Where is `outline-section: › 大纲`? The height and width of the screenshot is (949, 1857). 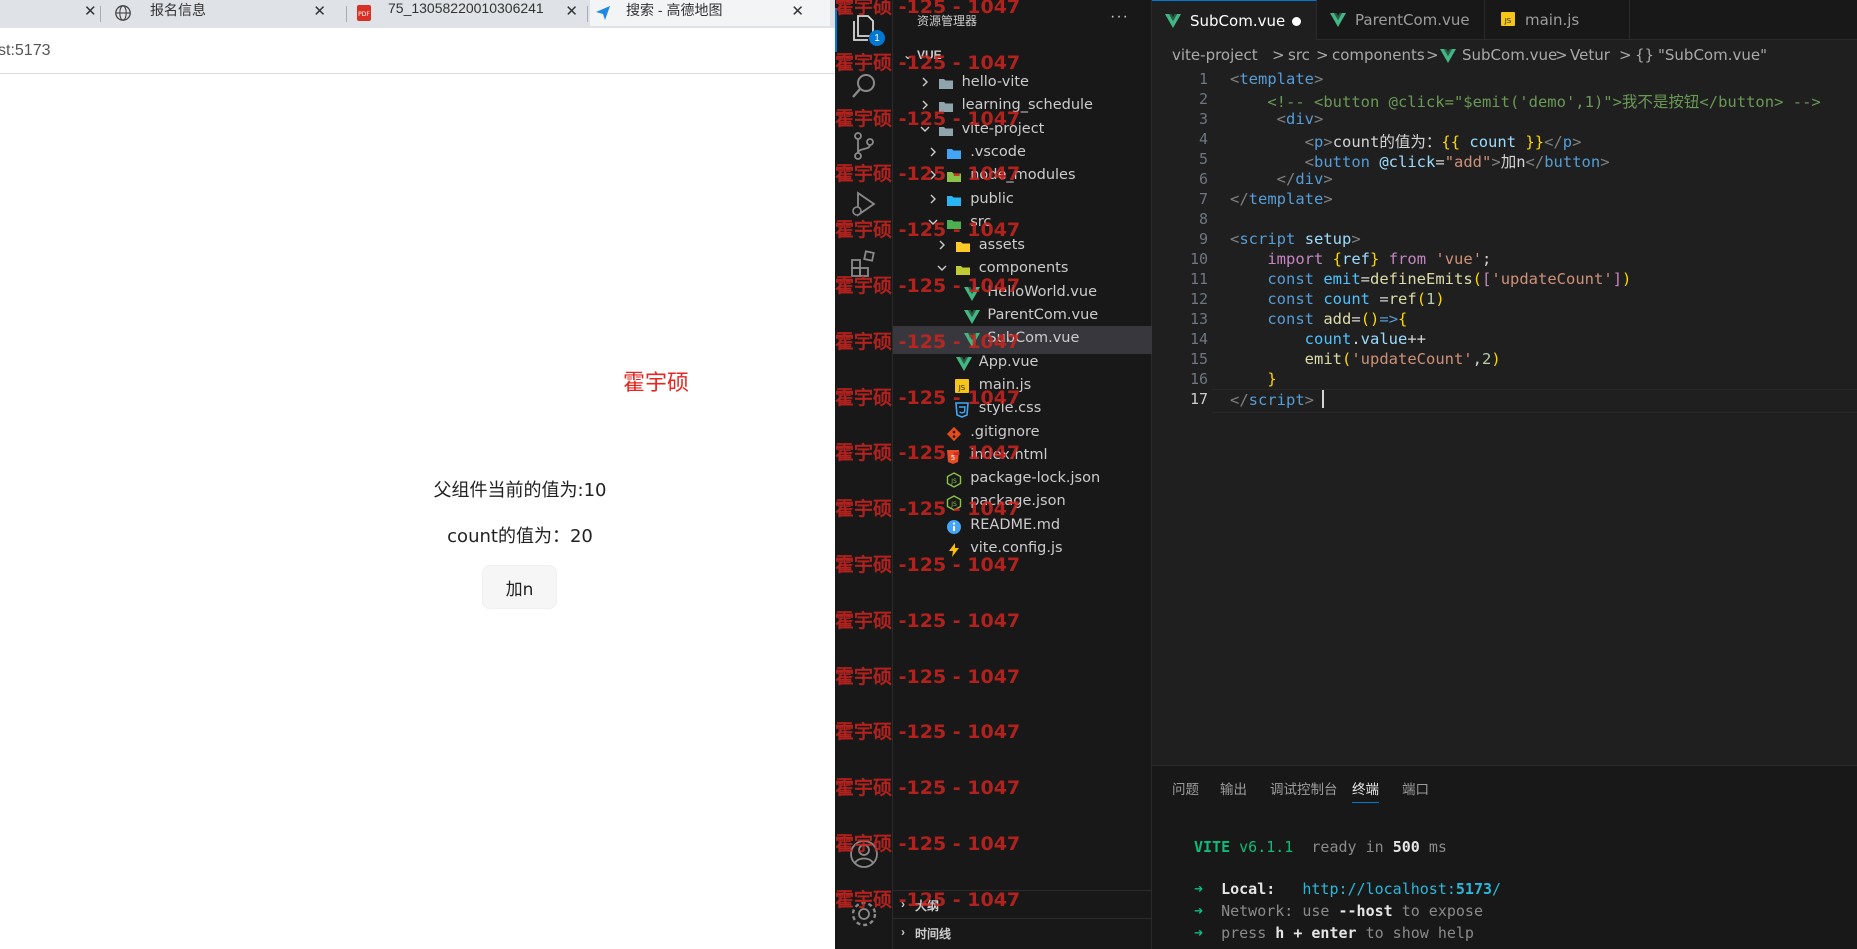 outline-section: › 大纲 is located at coordinates (1022, 903).